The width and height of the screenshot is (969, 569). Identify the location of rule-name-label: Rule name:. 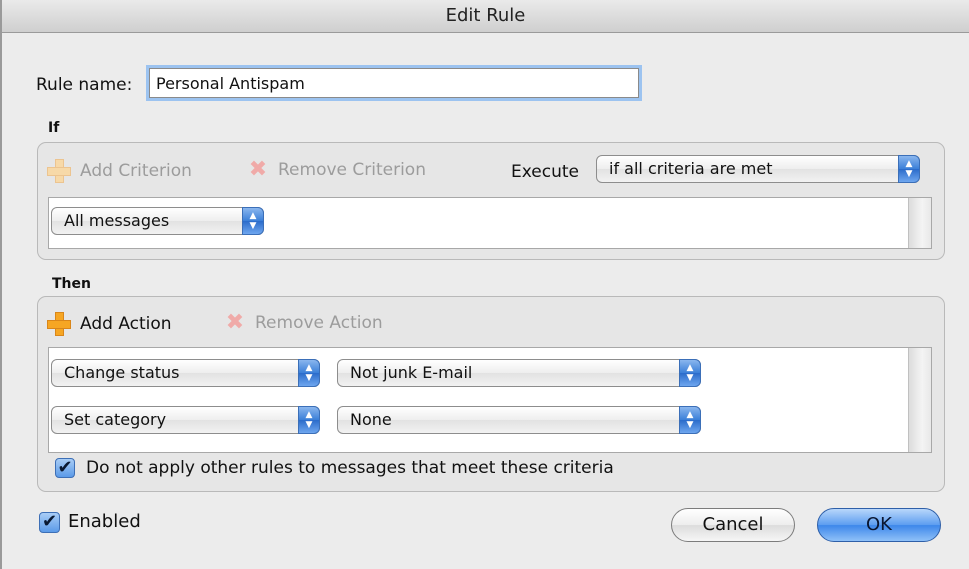
(84, 85).